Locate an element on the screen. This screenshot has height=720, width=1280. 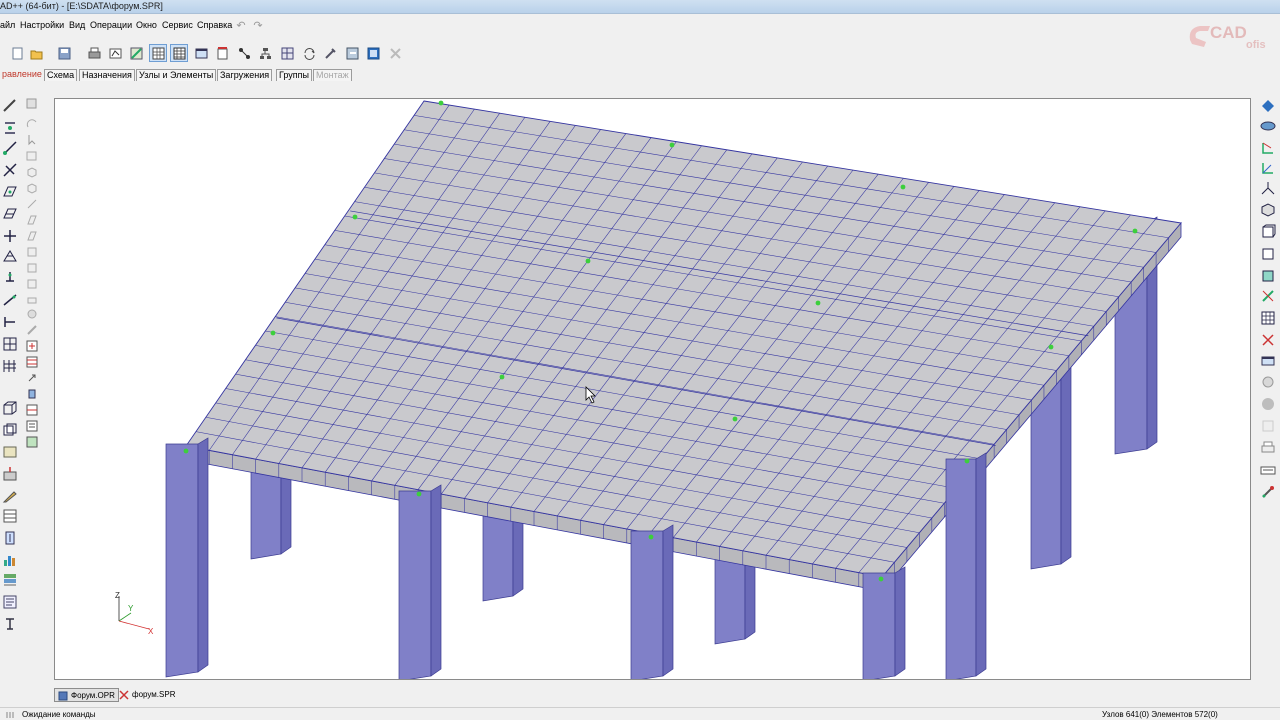
table-icon is located at coordinates (10, 516).